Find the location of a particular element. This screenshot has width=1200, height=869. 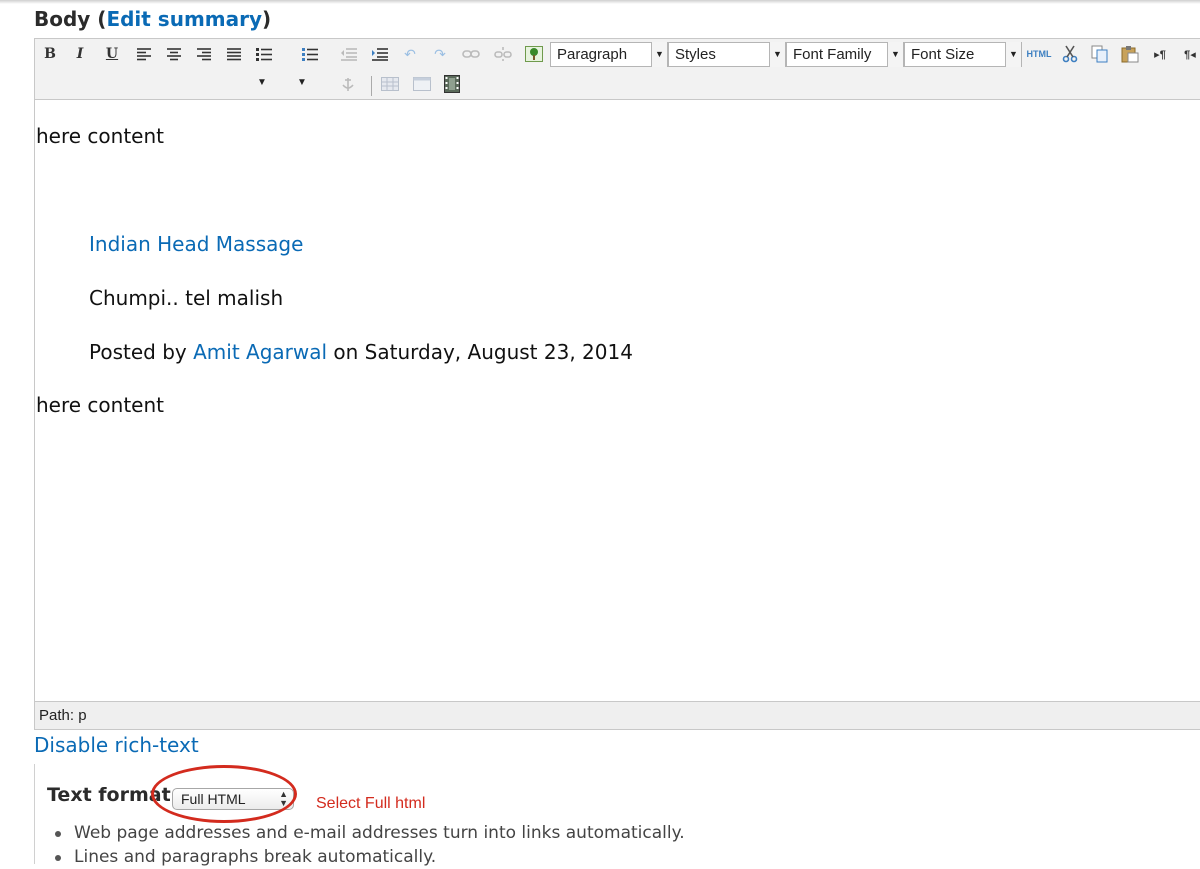

post-title-link: Indian Head Massage is located at coordinates (196, 244).